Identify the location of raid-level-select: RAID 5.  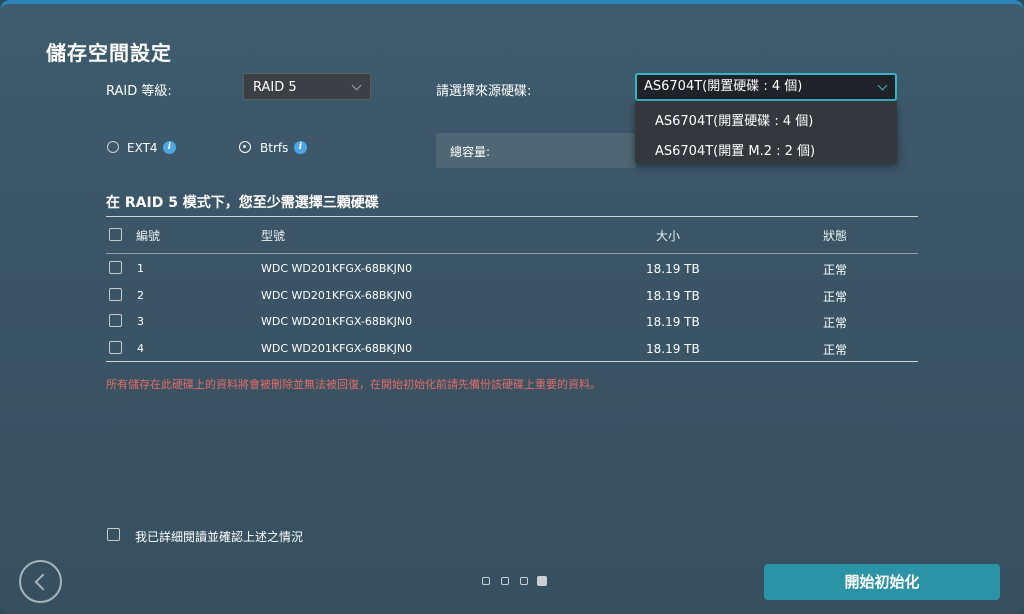
(307, 86).